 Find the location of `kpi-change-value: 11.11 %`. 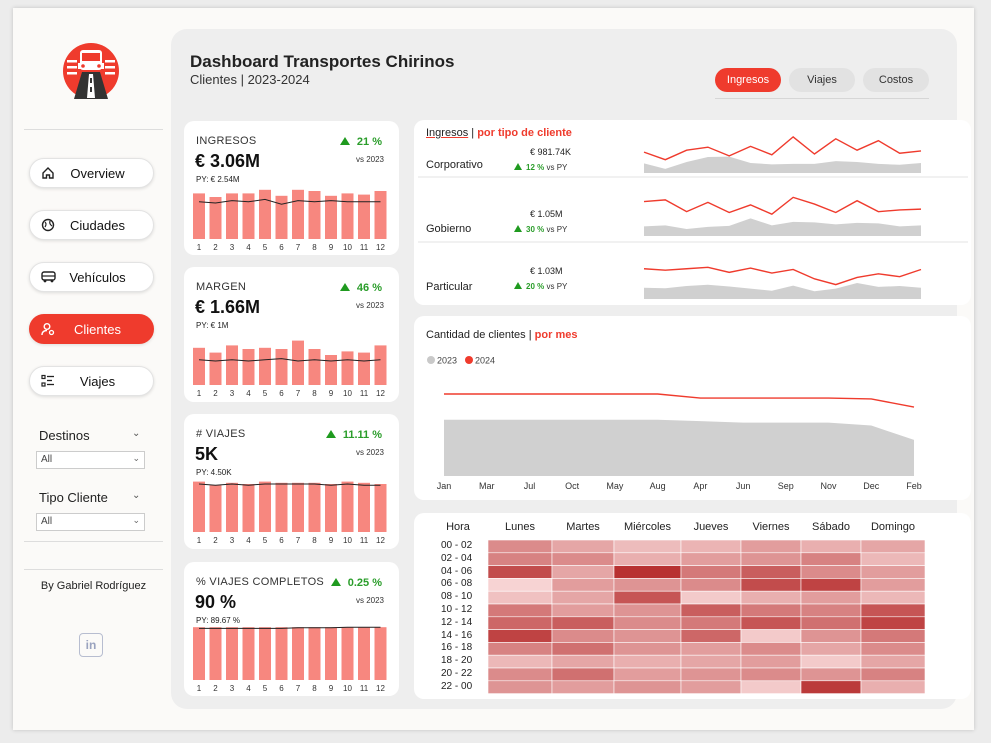

kpi-change-value: 11.11 % is located at coordinates (362, 435).